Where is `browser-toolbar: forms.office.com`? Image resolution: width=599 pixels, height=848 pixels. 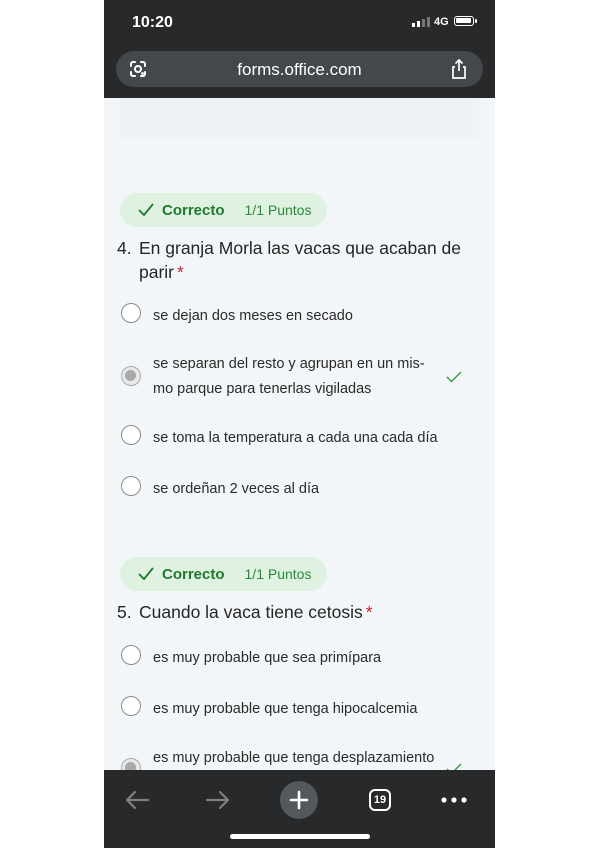 browser-toolbar: forms.office.com is located at coordinates (299, 71).